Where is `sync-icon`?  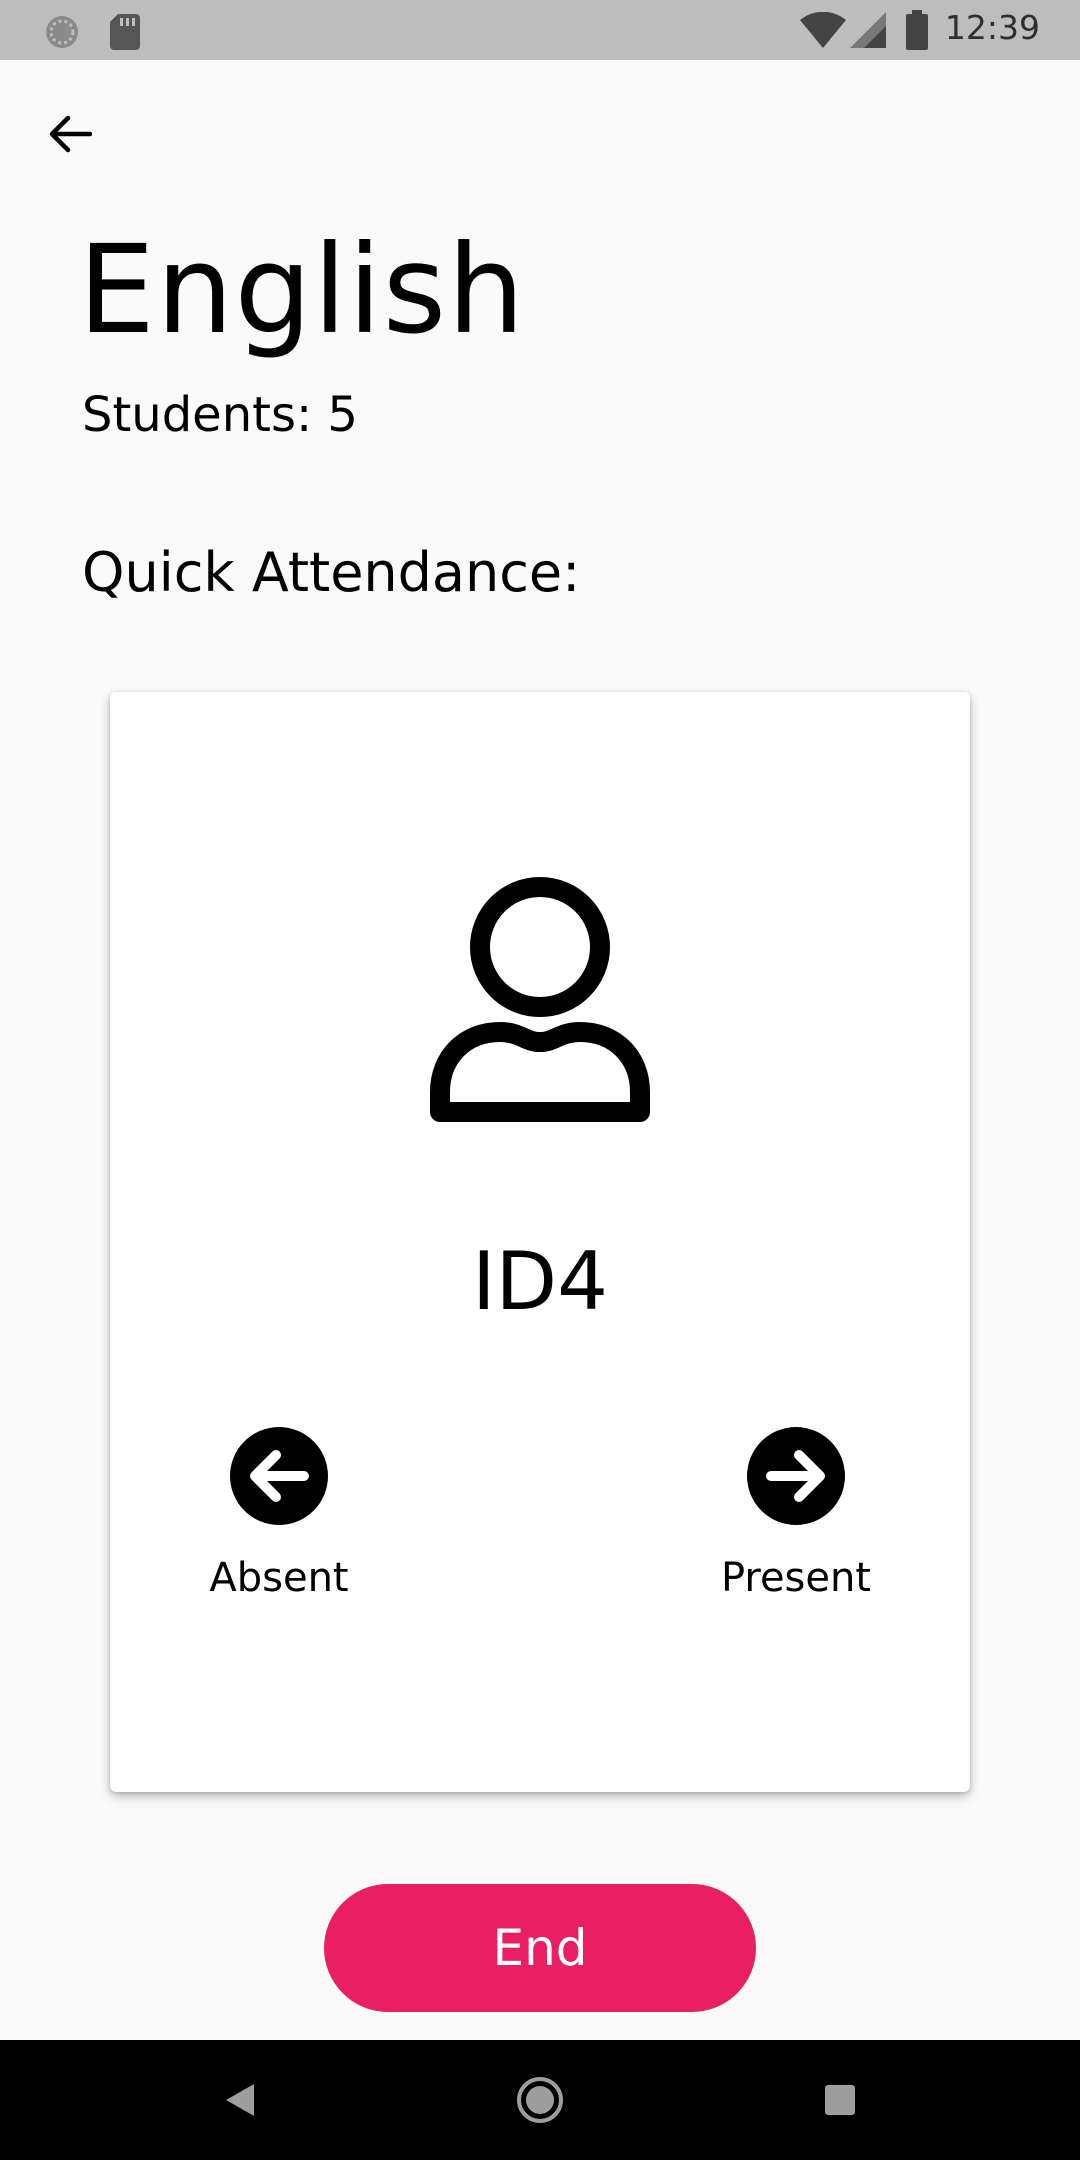
sync-icon is located at coordinates (62, 32).